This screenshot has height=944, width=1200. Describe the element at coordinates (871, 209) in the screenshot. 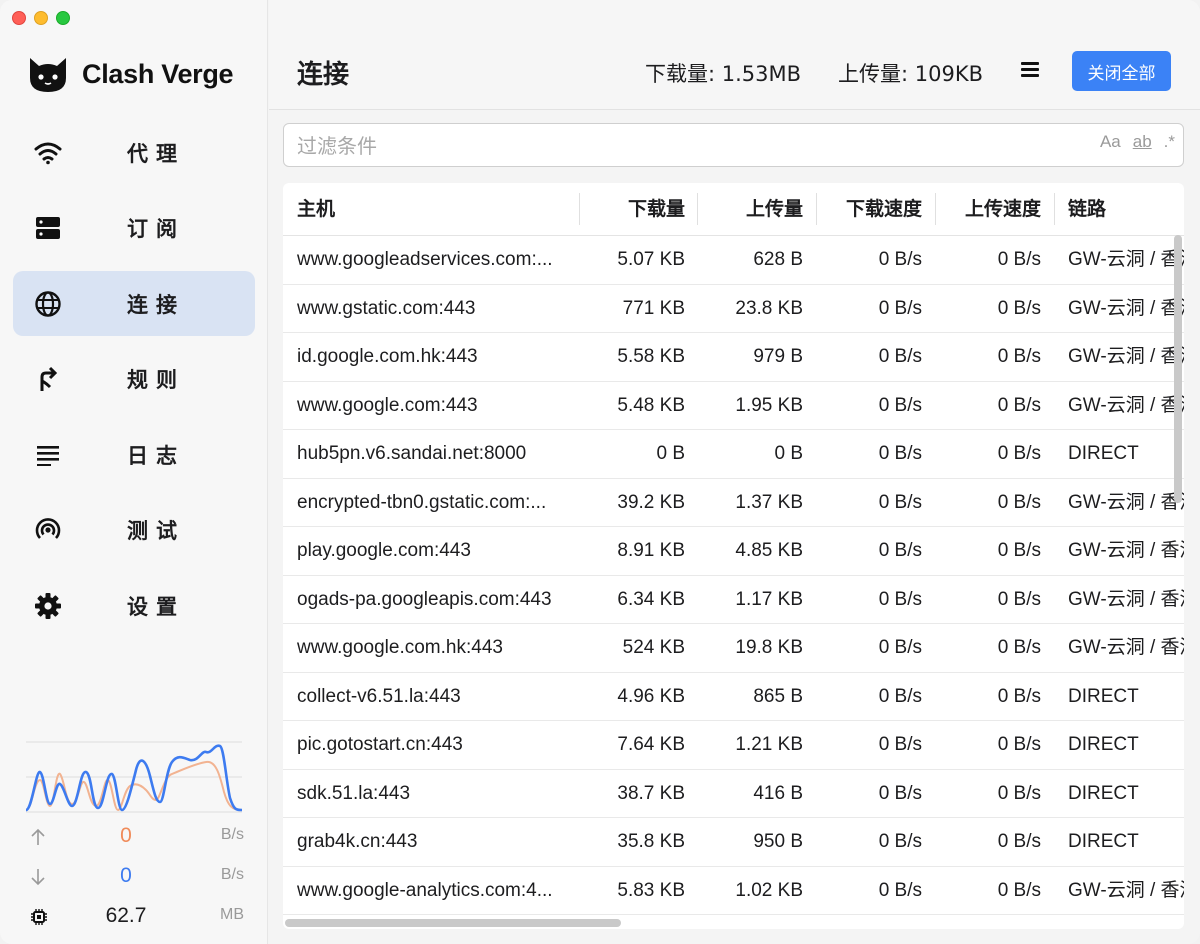

I see `column-header-download-speed: 下载速度` at that location.